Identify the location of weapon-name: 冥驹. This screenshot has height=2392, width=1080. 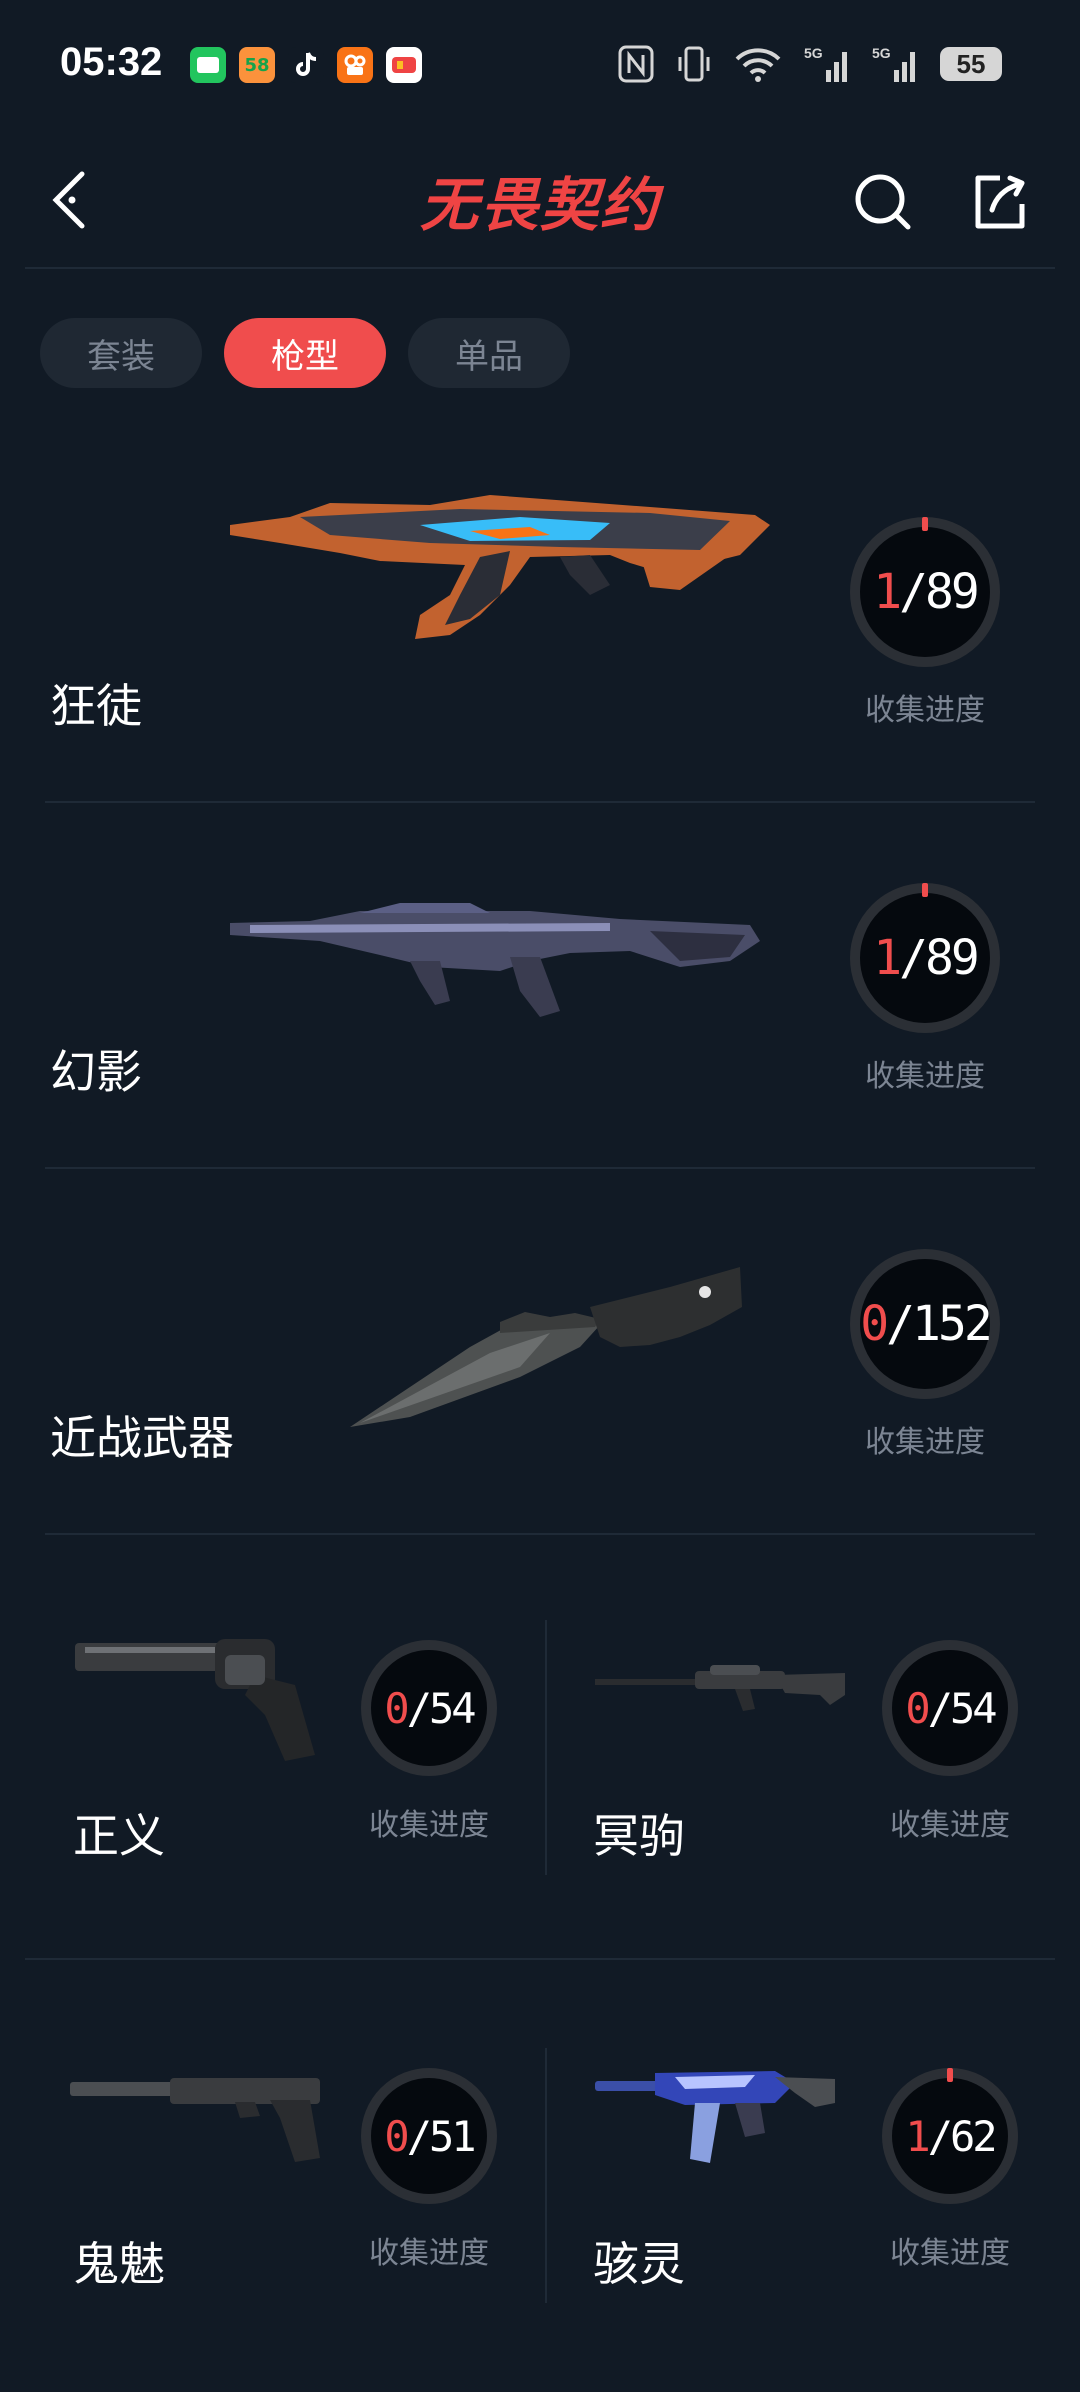
(639, 1836).